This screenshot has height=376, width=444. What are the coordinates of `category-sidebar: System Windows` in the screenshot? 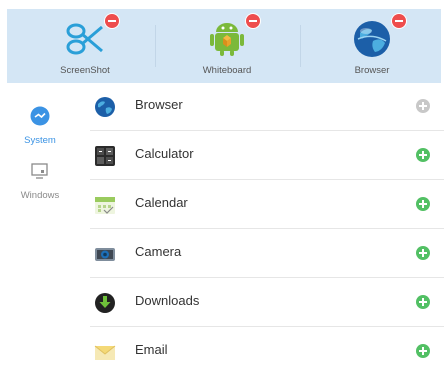 It's located at (40, 225).